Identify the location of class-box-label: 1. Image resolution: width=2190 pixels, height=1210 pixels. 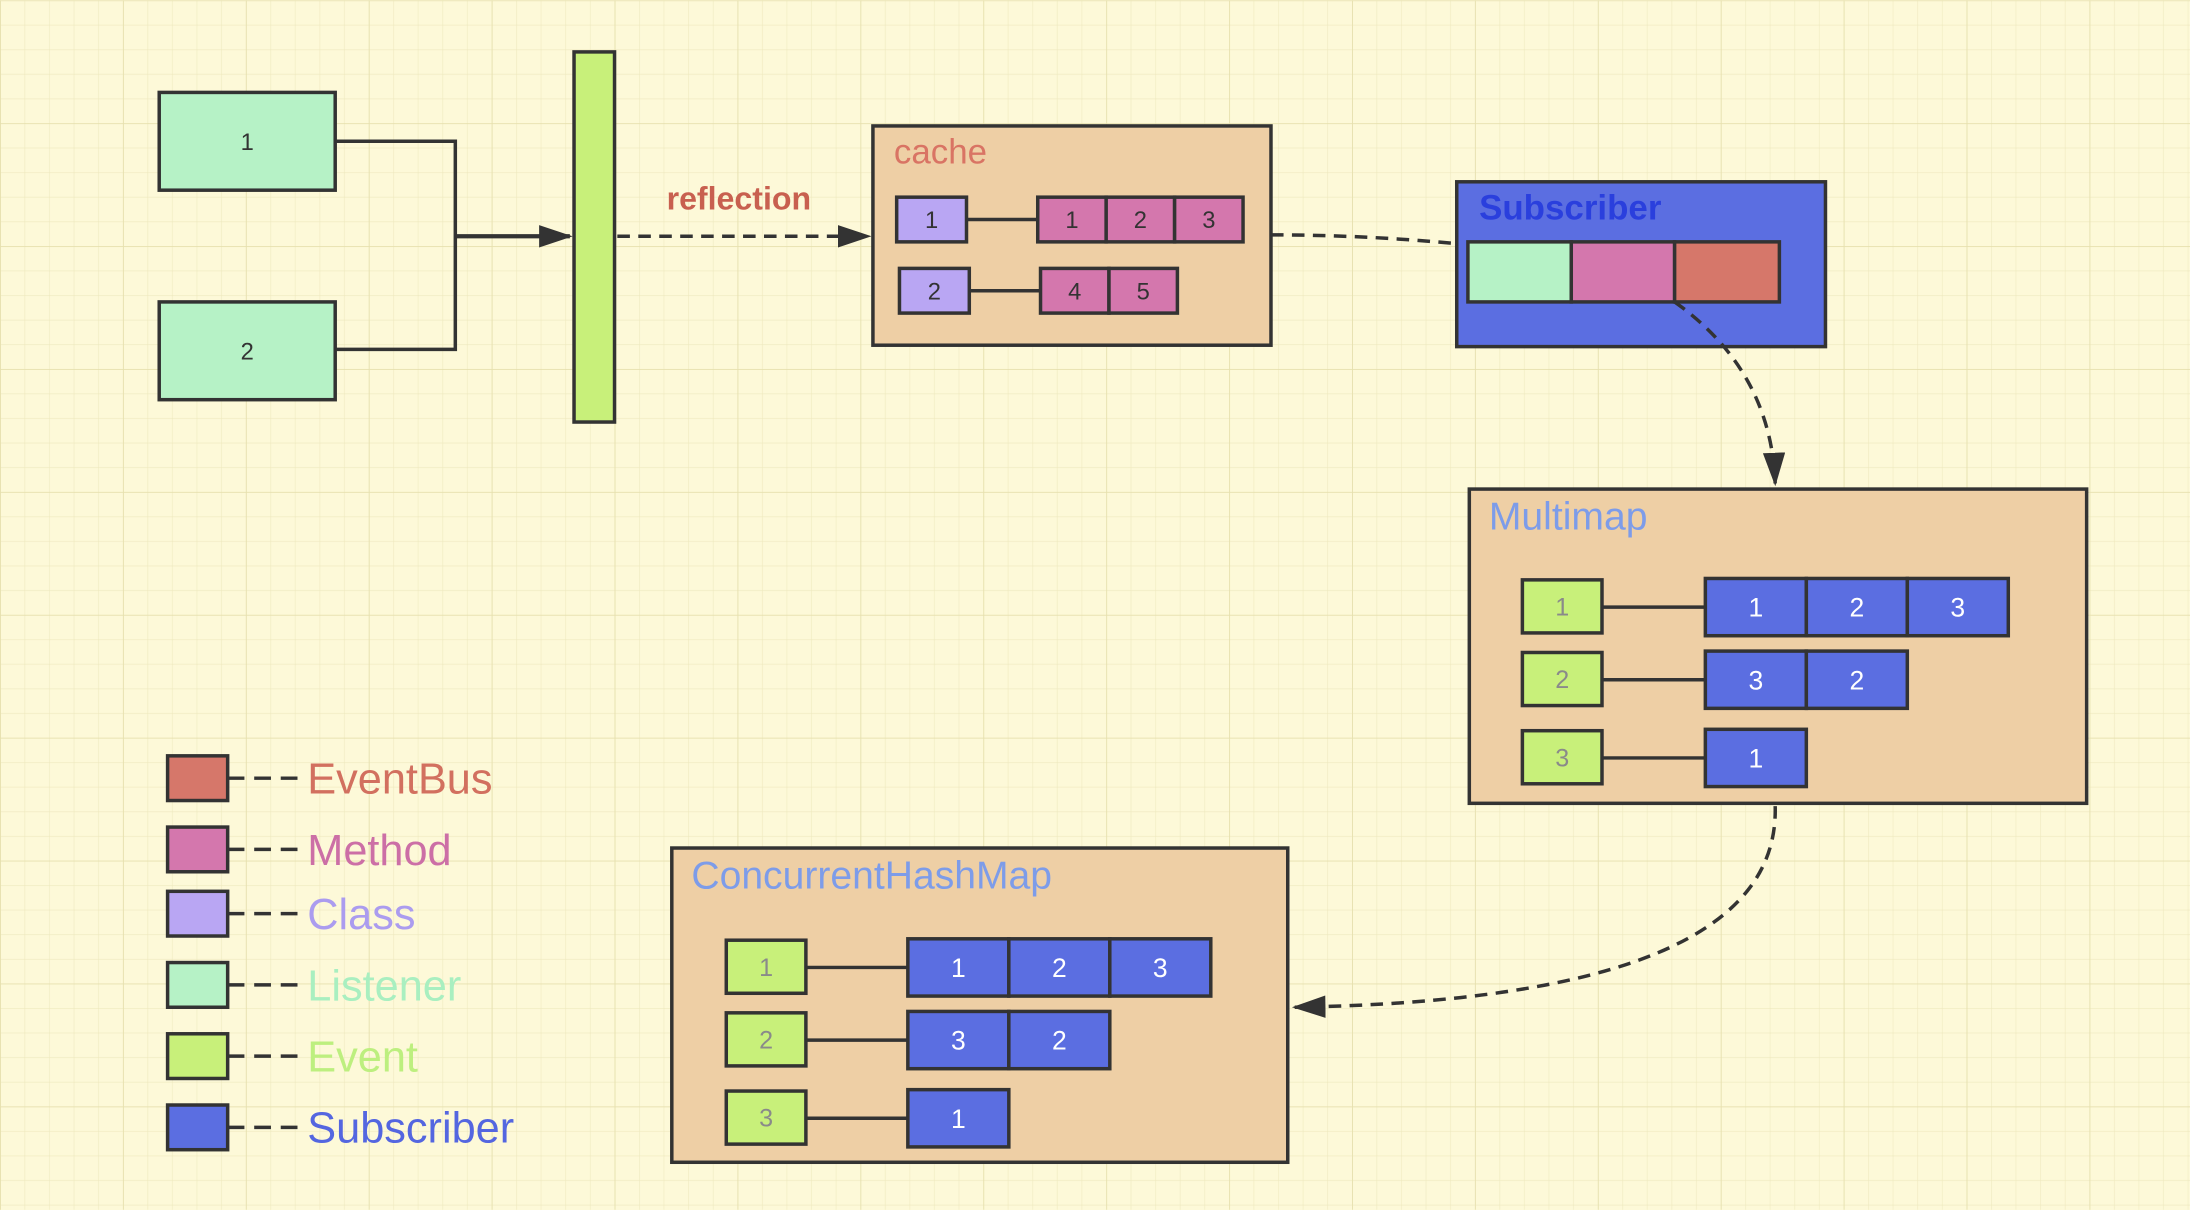
(931, 221).